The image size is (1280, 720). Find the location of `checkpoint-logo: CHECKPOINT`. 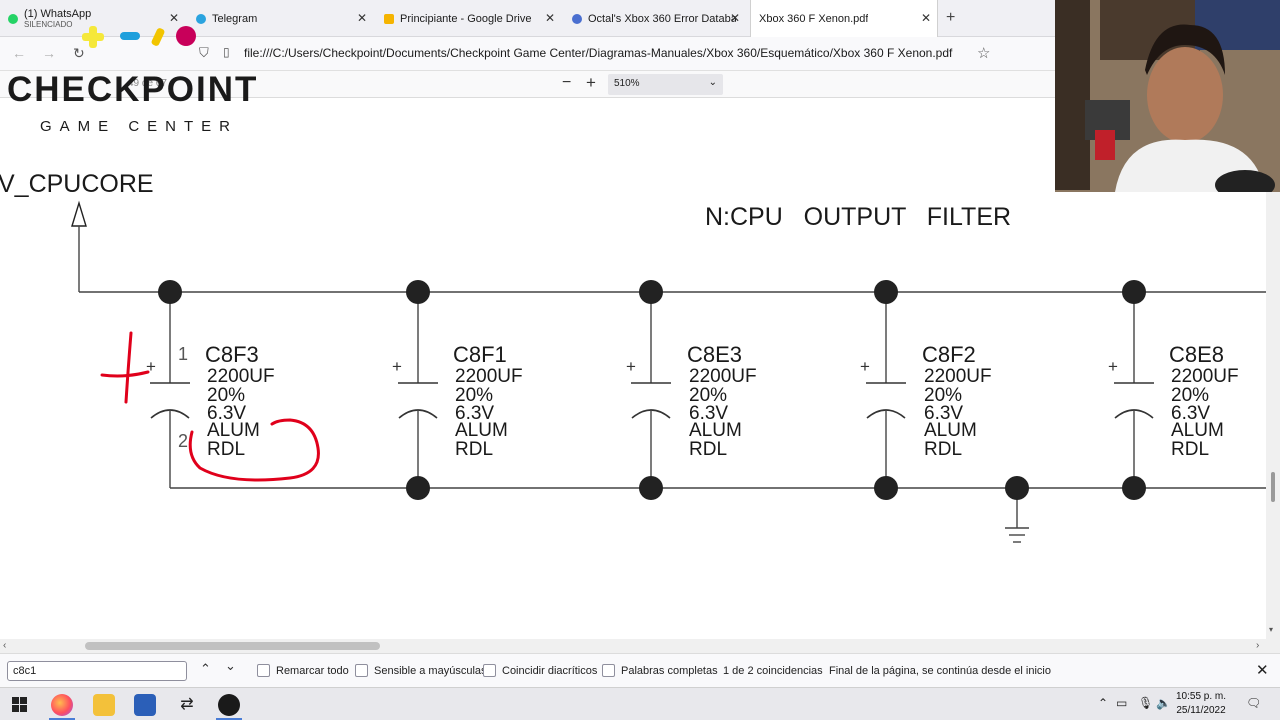

checkpoint-logo: CHECKPOINT is located at coordinates (133, 89).